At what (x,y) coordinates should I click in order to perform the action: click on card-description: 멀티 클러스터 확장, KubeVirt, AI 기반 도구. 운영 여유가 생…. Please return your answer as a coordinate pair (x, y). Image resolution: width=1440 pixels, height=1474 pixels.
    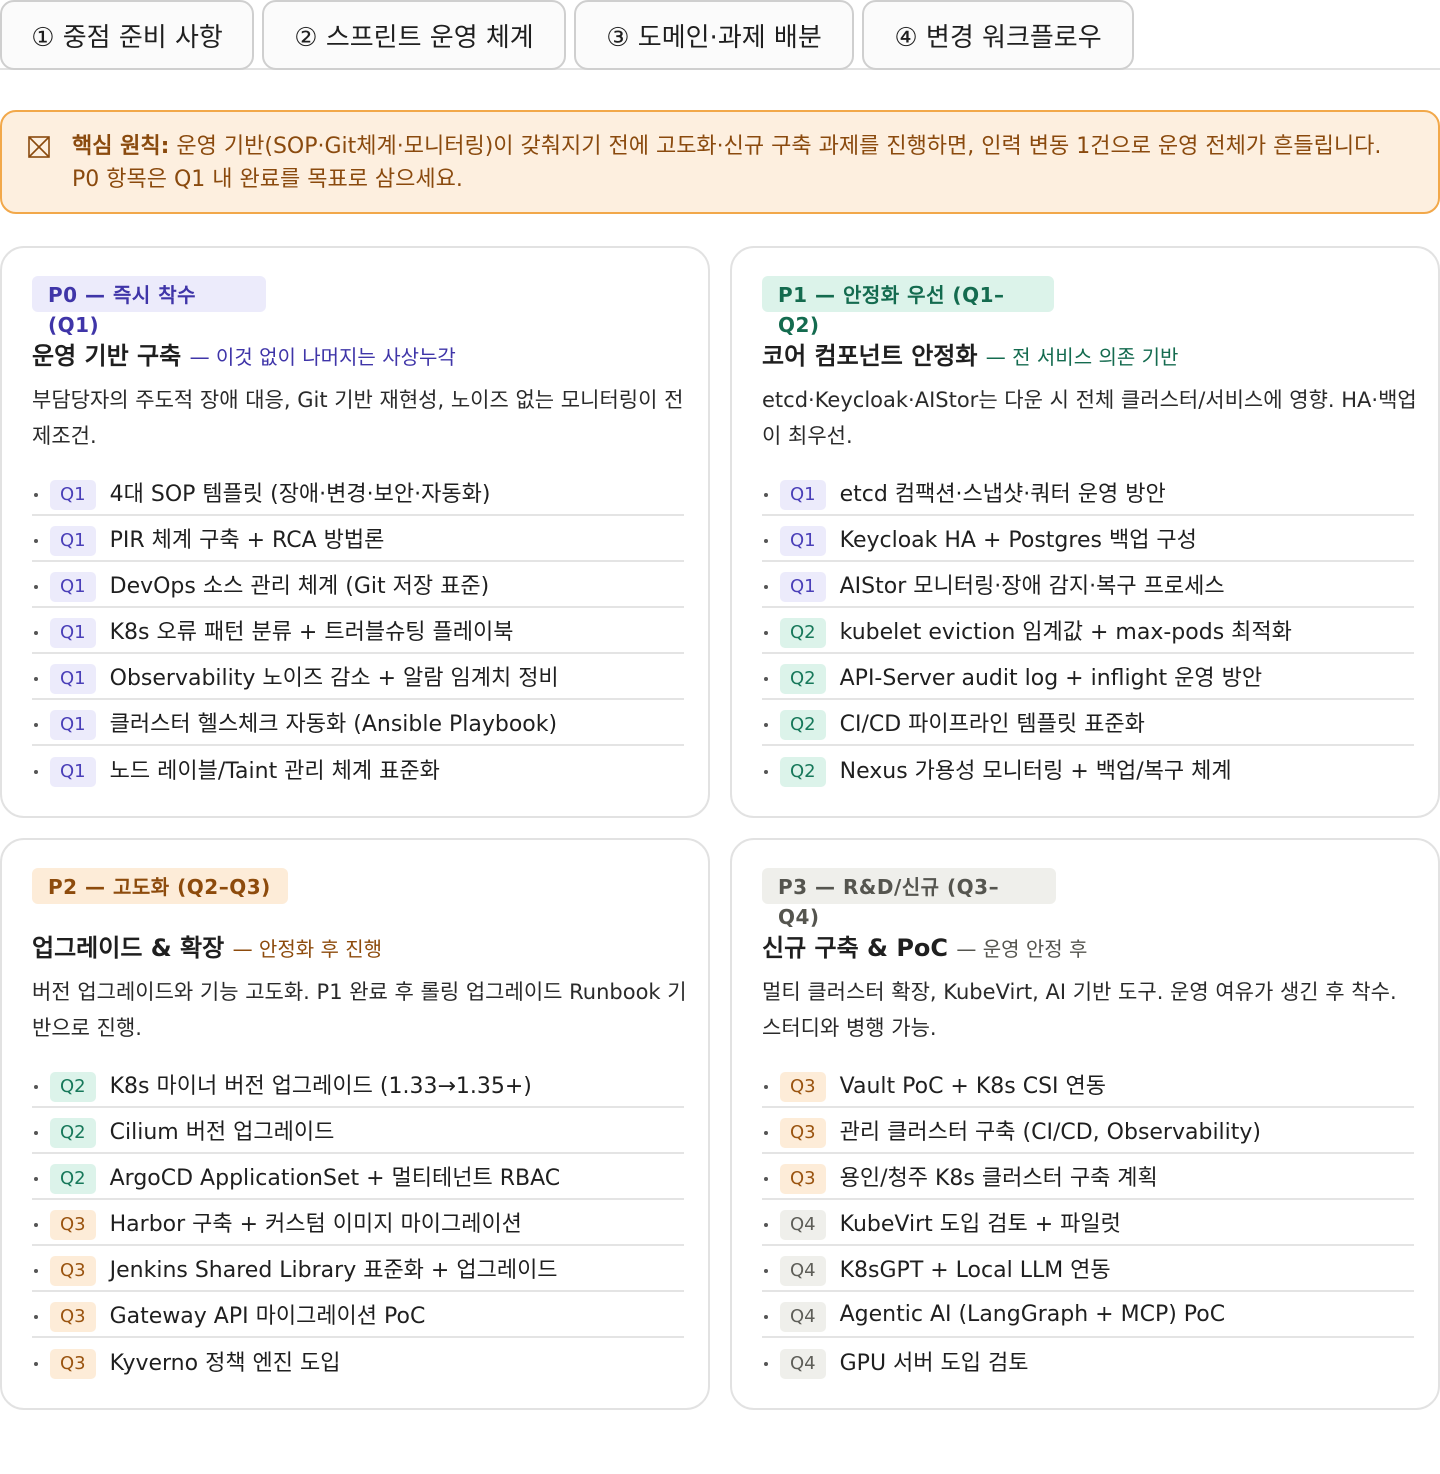
    Looking at the image, I should click on (1079, 1010).